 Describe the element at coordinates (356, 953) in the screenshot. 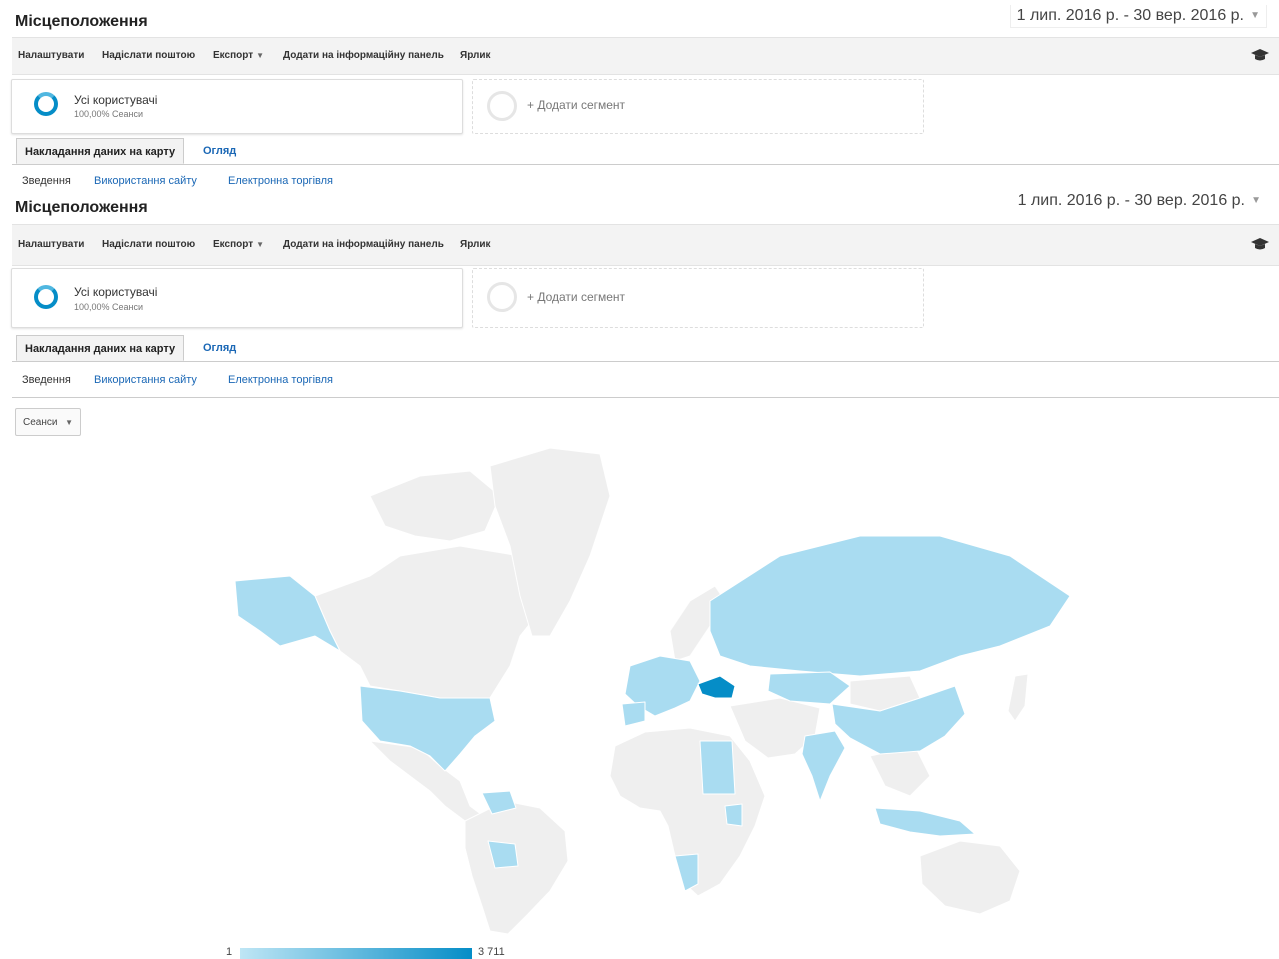

I see `legend-gradient-bar` at that location.